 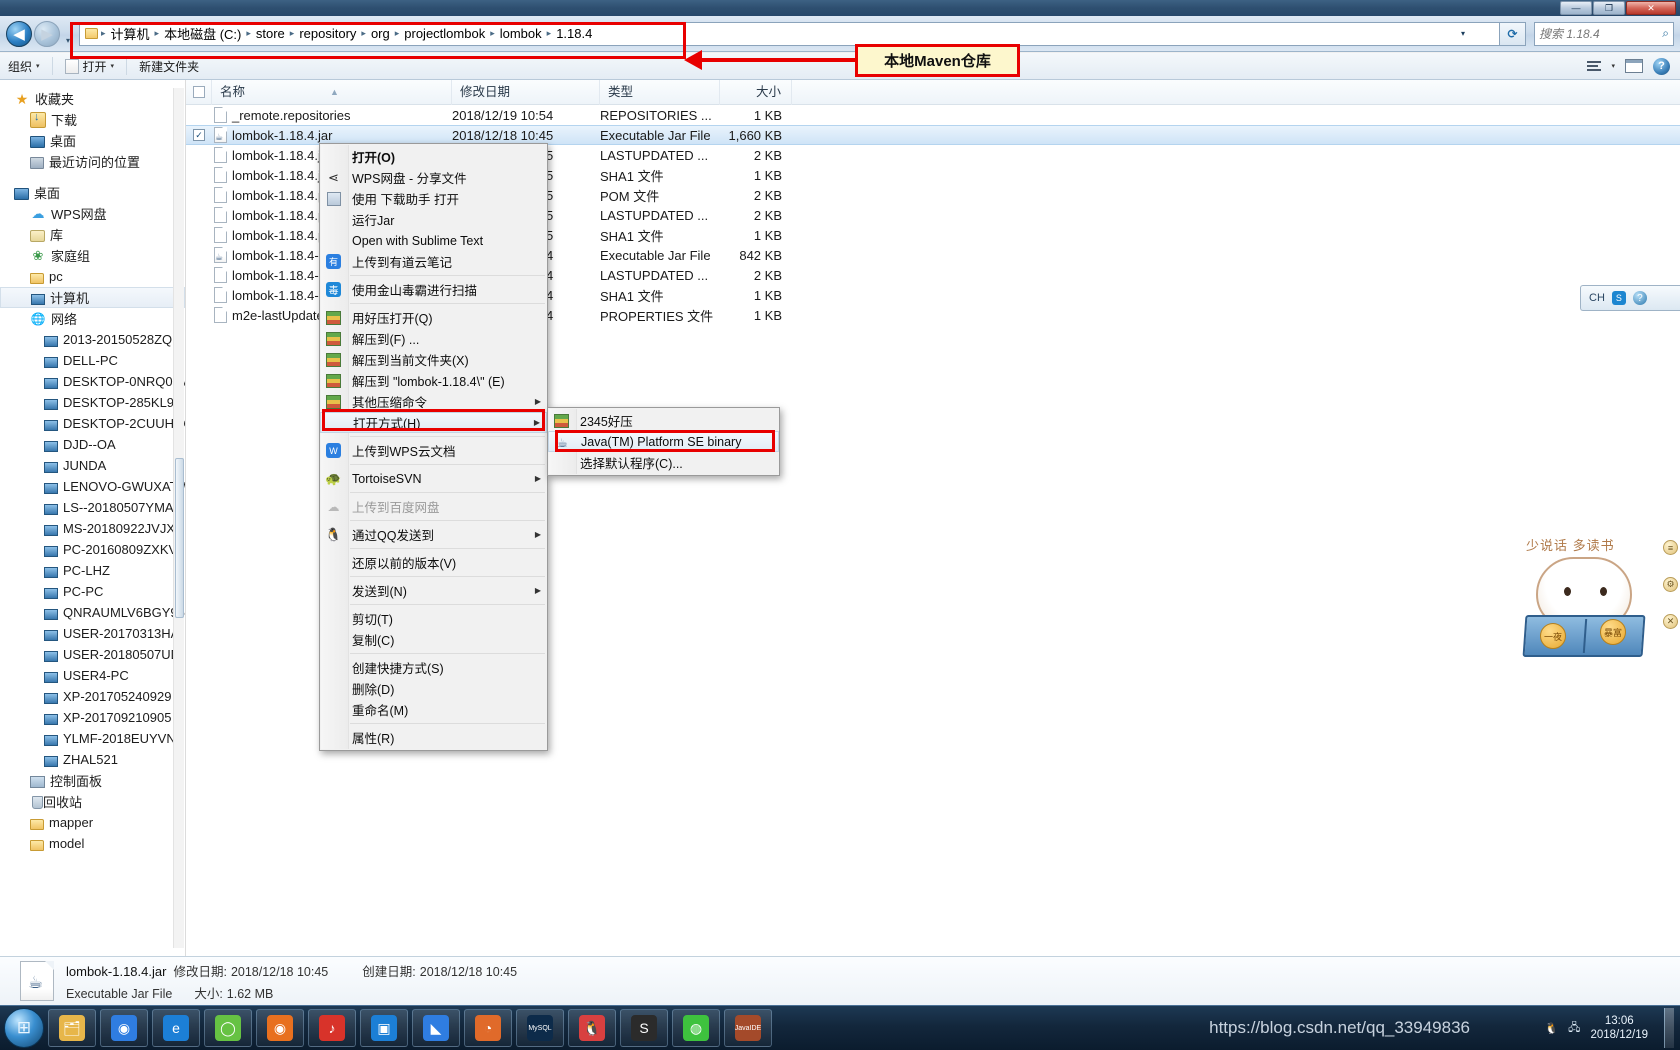 What do you see at coordinates (592, 1028) in the screenshot?
I see `taskbar-button-qq: 🐧` at bounding box center [592, 1028].